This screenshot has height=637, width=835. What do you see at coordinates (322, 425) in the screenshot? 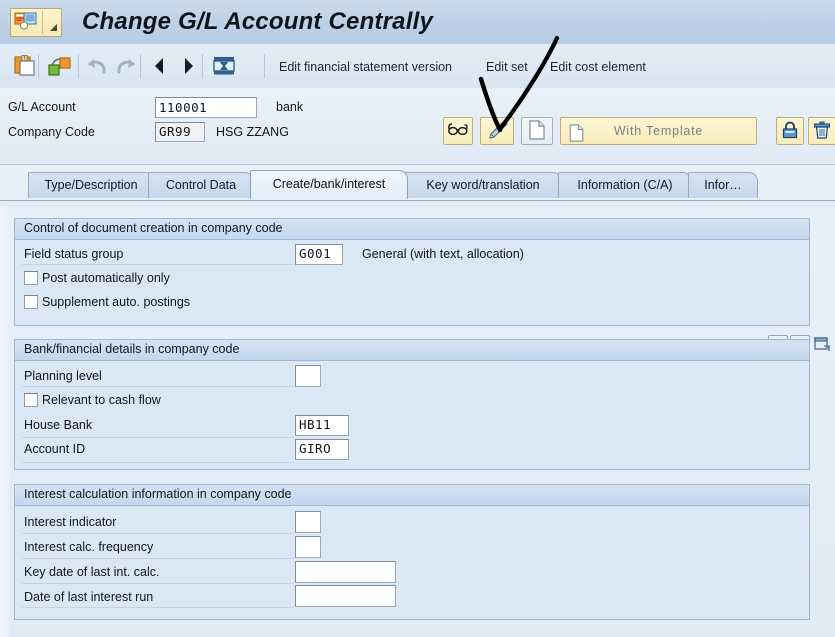
I see `house-bank-input: HB11` at bounding box center [322, 425].